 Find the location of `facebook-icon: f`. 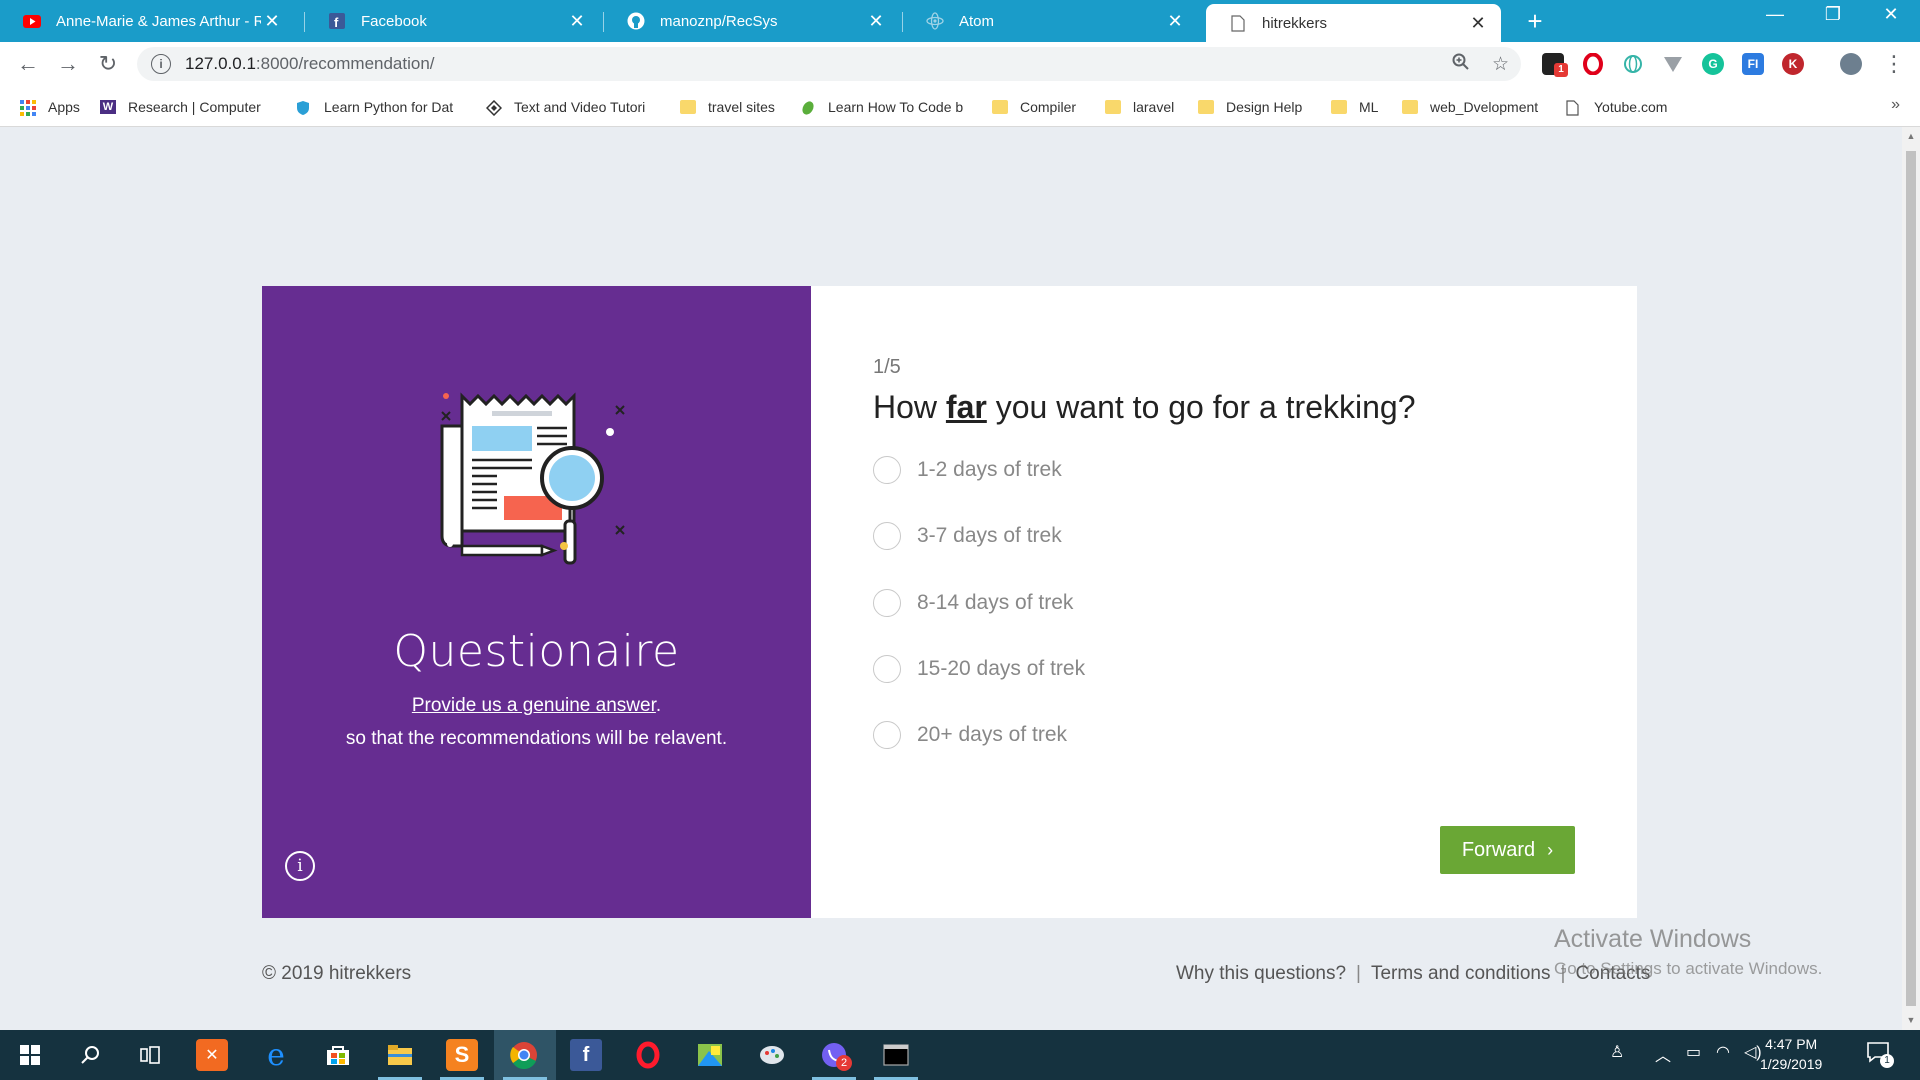

facebook-icon: f is located at coordinates (337, 21).